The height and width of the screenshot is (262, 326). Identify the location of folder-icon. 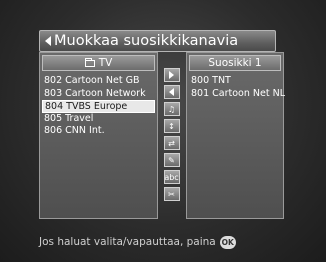
(89, 62).